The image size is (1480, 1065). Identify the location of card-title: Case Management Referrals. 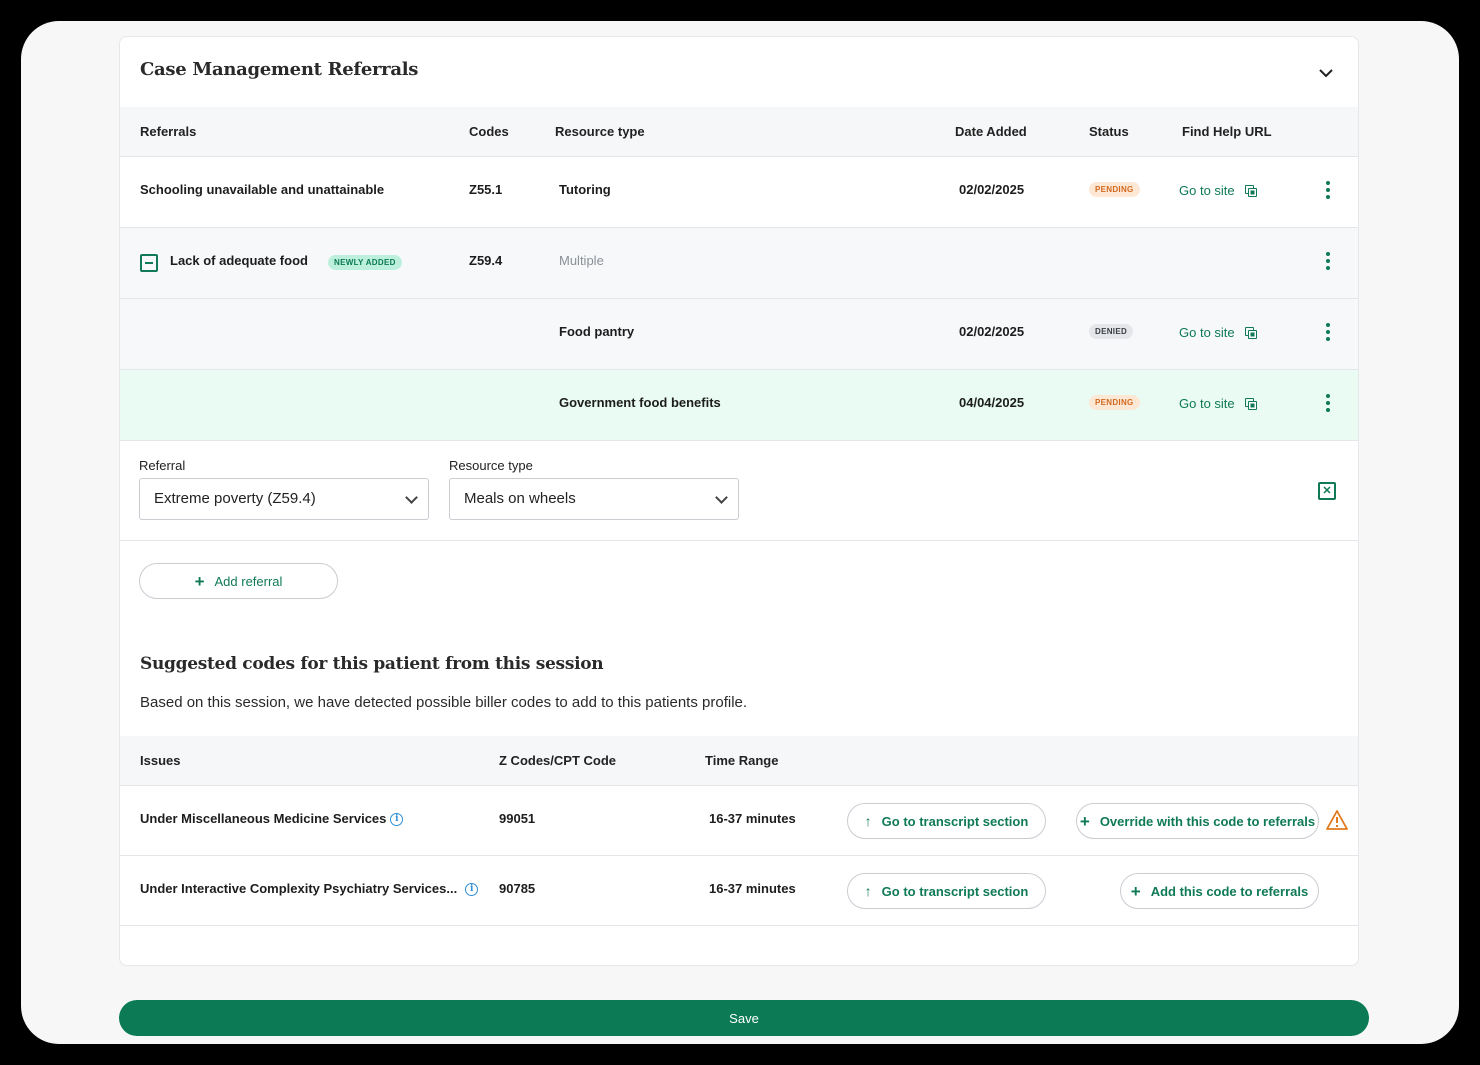
(279, 69).